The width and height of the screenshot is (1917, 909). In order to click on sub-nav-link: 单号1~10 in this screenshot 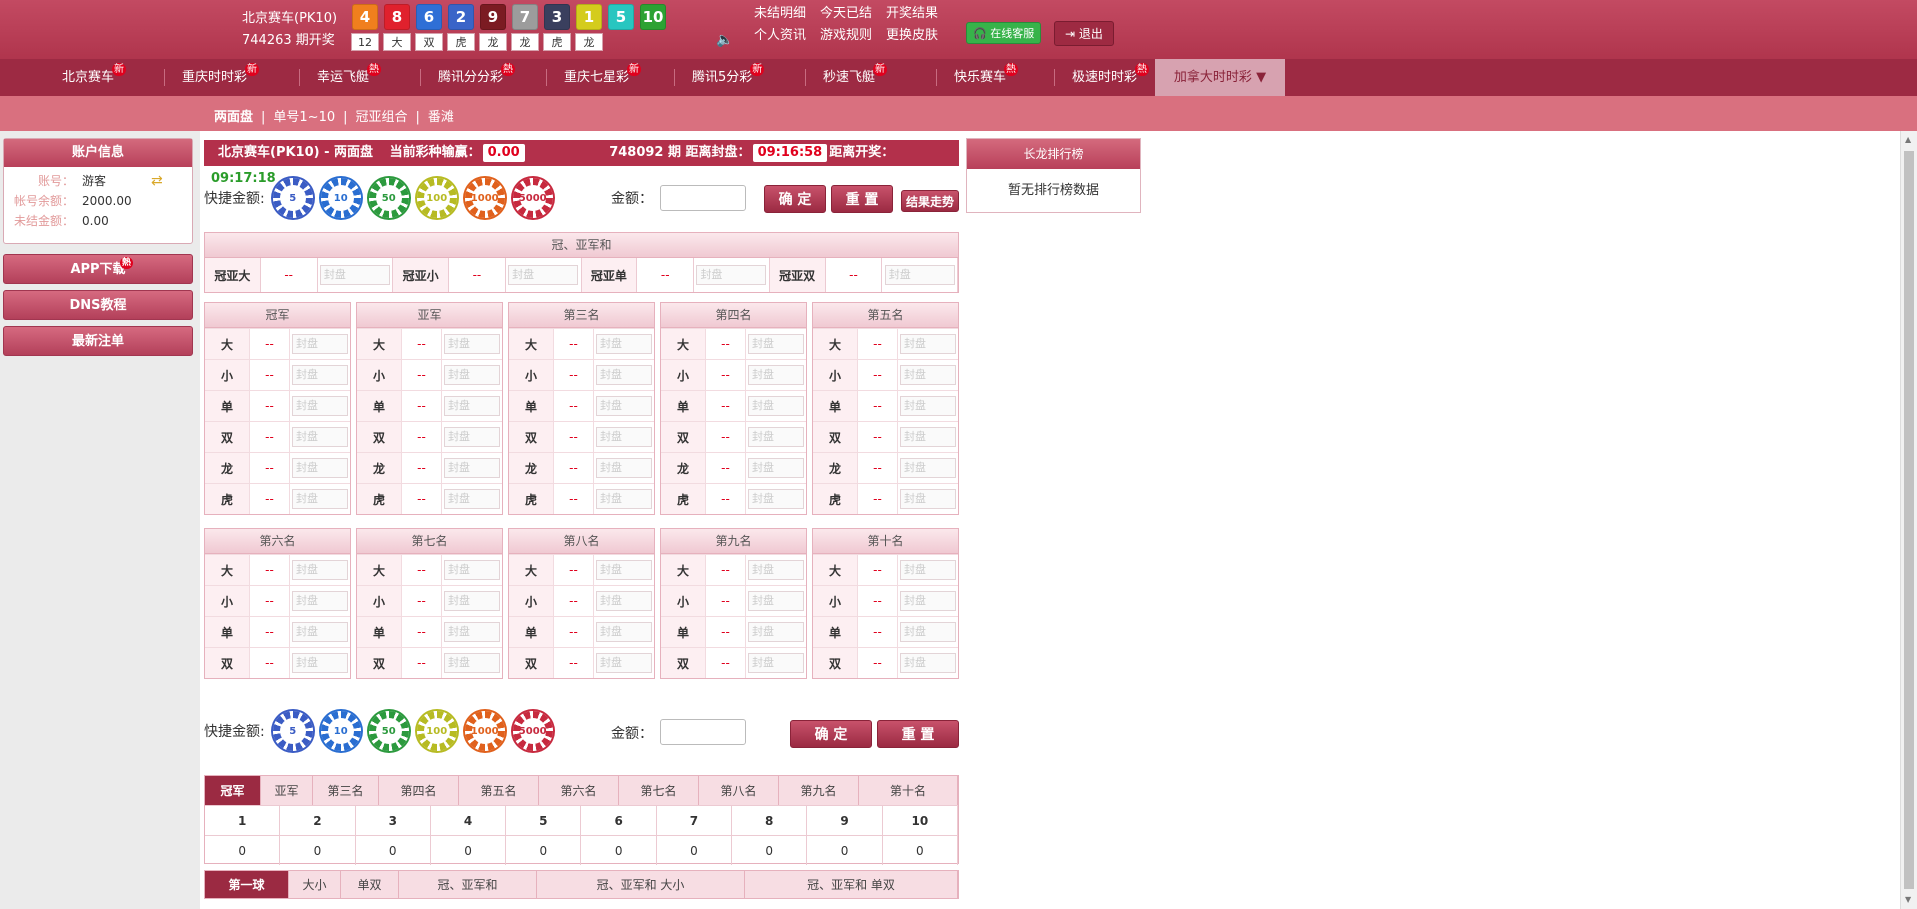, I will do `click(304, 117)`.